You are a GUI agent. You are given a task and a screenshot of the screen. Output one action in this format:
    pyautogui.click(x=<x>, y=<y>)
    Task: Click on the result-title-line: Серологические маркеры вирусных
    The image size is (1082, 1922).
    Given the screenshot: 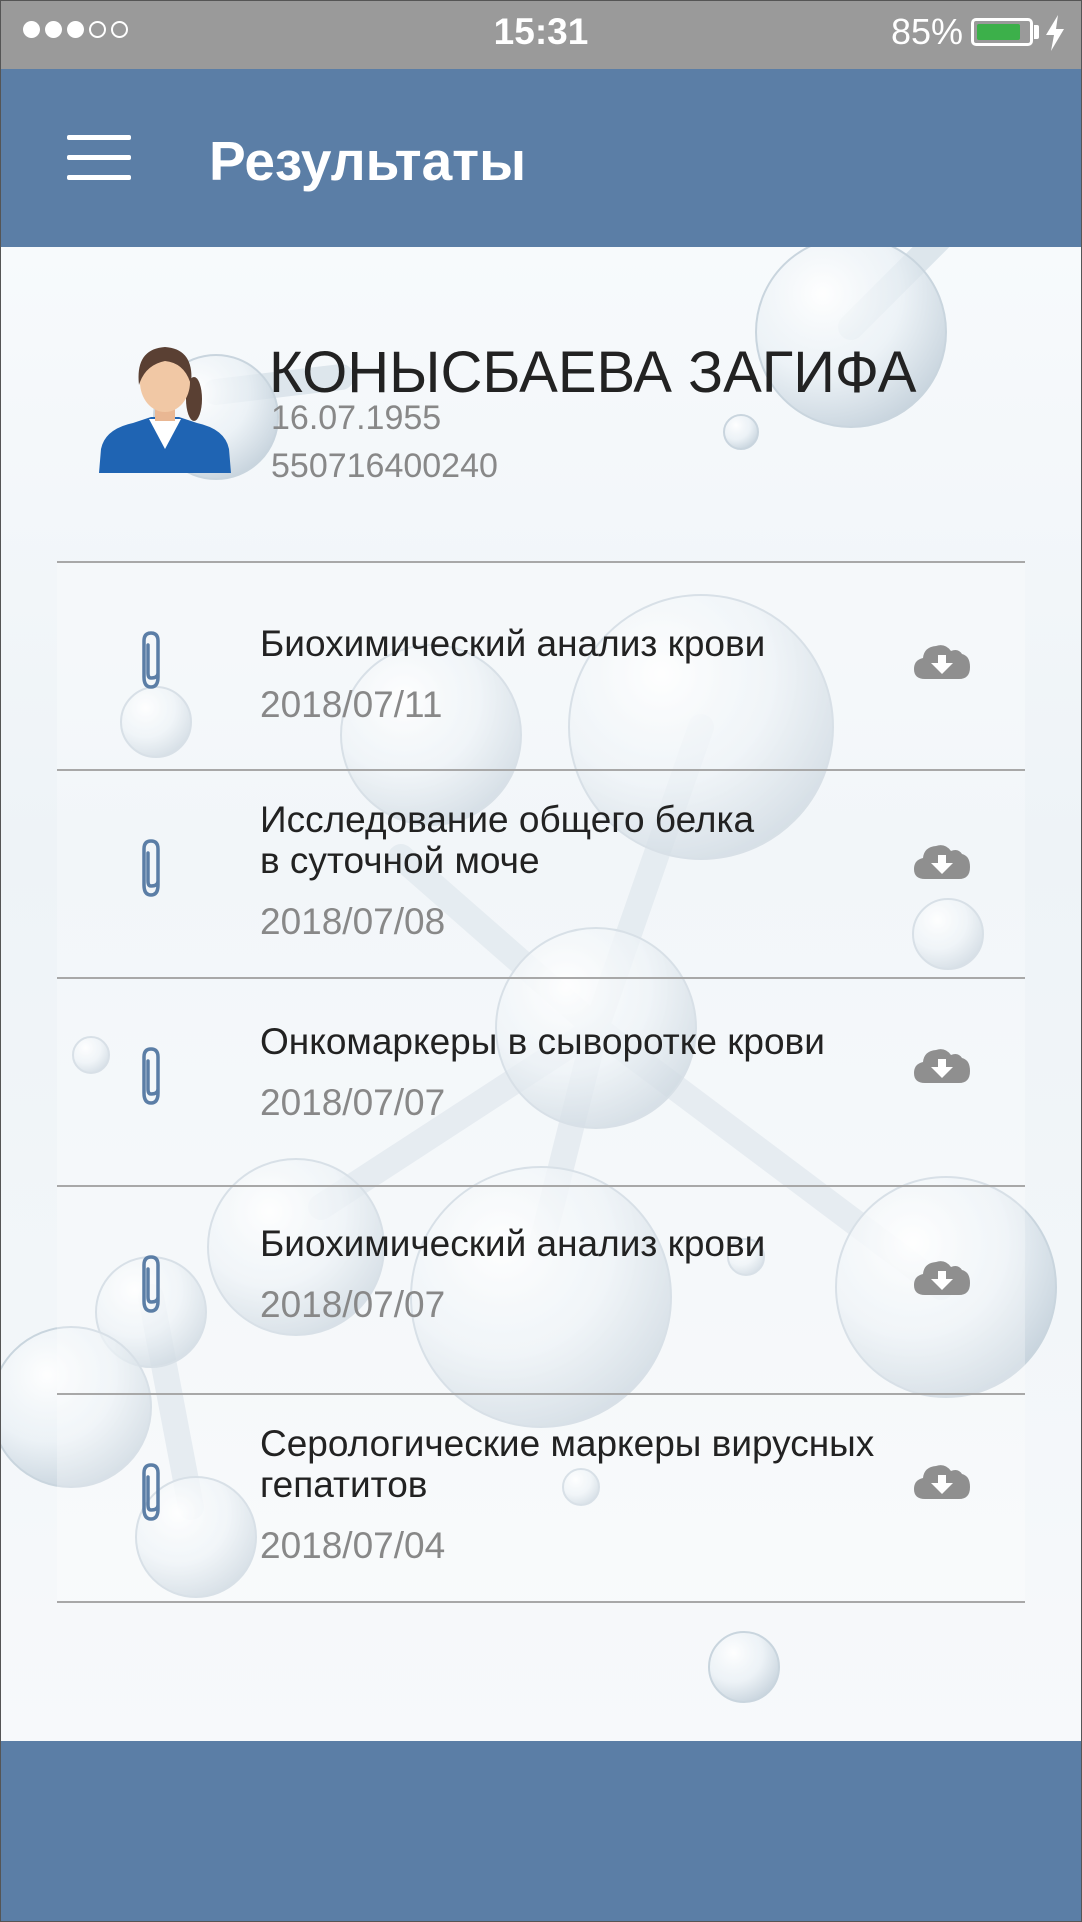 What is the action you would take?
    pyautogui.click(x=567, y=1443)
    